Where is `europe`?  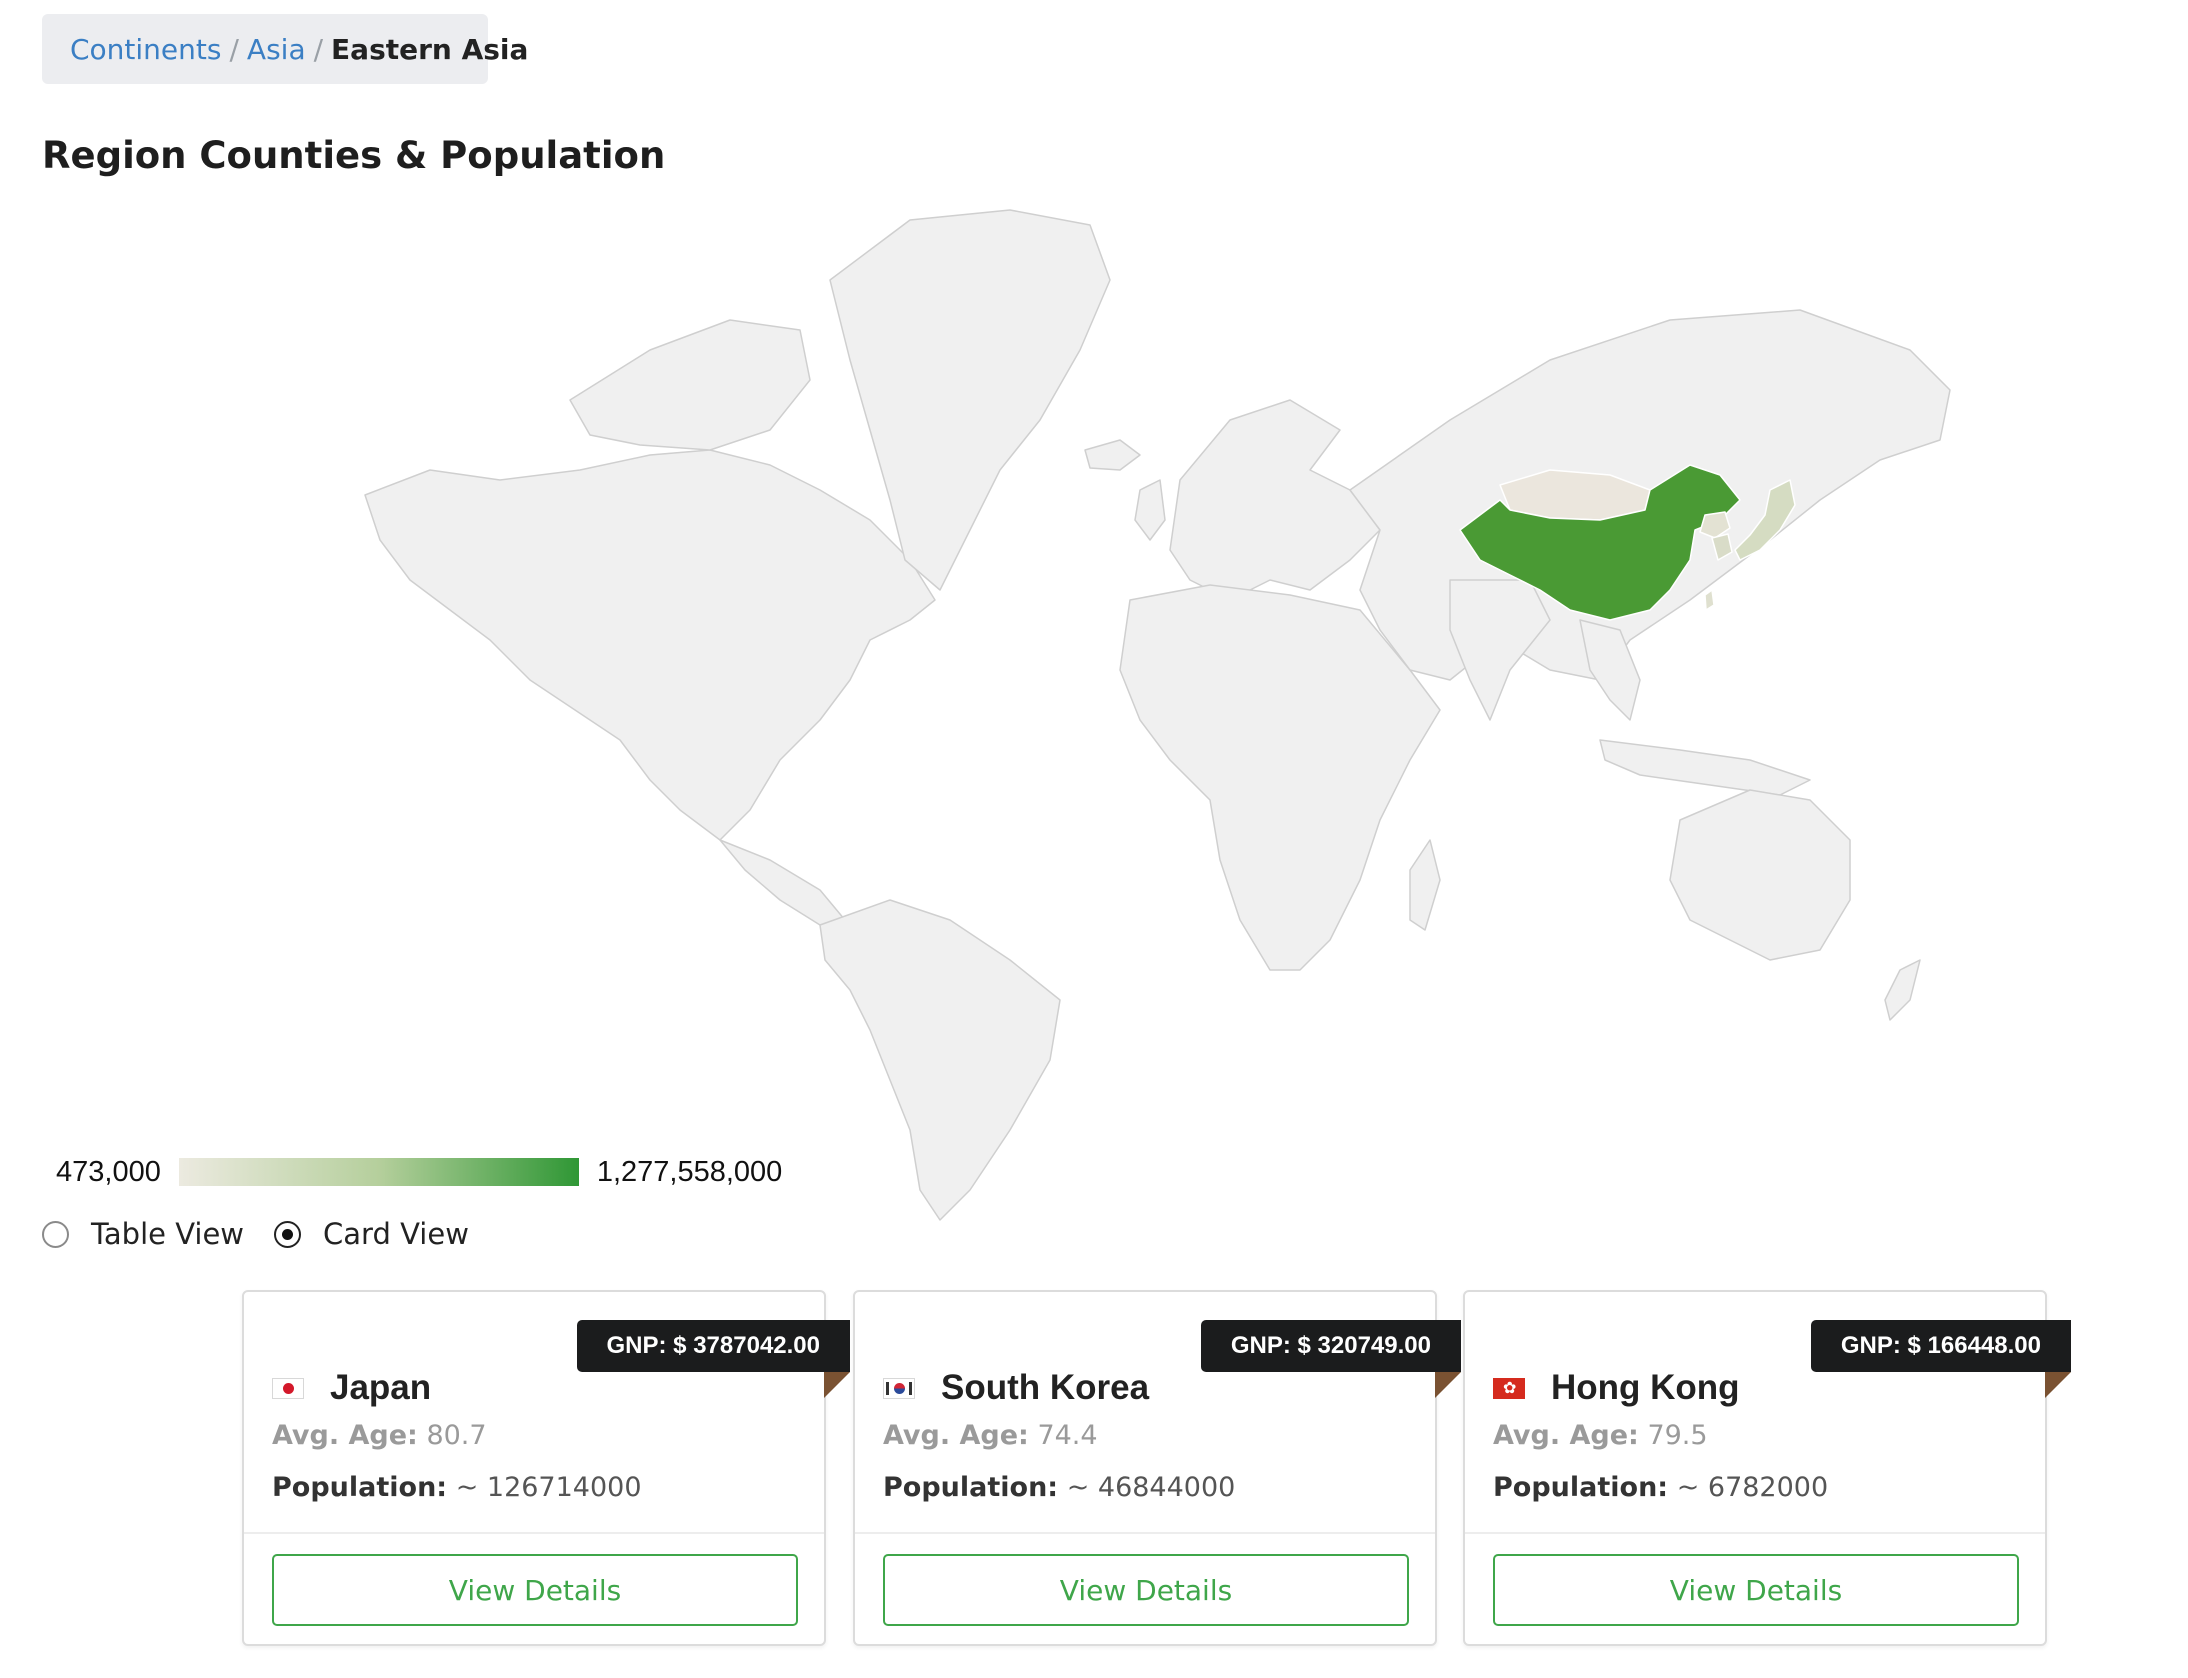 europe is located at coordinates (1275, 500).